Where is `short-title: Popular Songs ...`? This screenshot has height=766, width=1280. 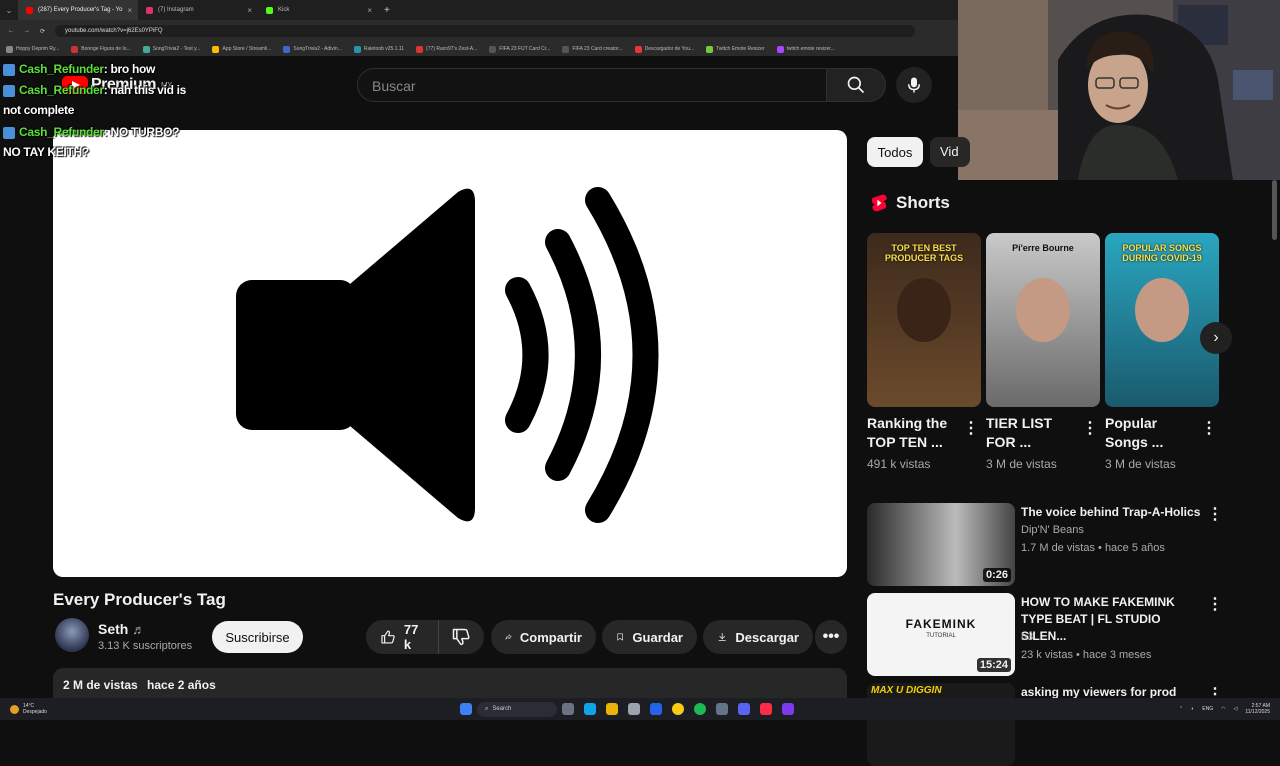
short-title: Popular Songs ... is located at coordinates (1150, 433).